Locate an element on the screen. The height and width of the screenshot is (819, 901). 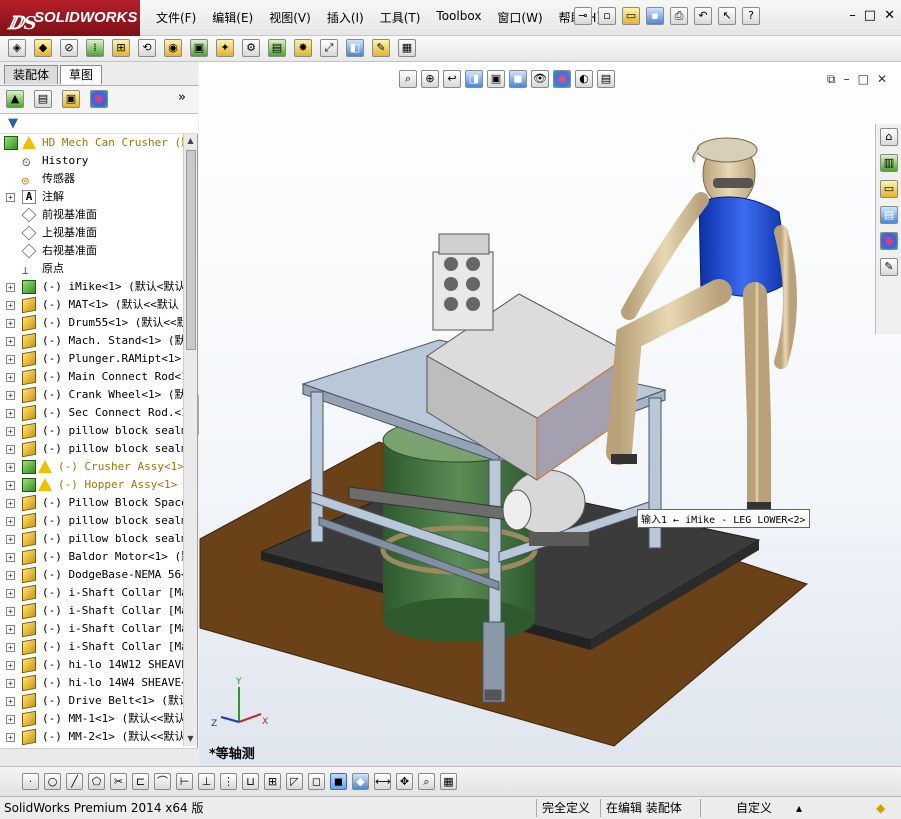
tree-item: + (-) hi-lo 14W4 SHEAVE<1 is located at coordinates (92, 683).